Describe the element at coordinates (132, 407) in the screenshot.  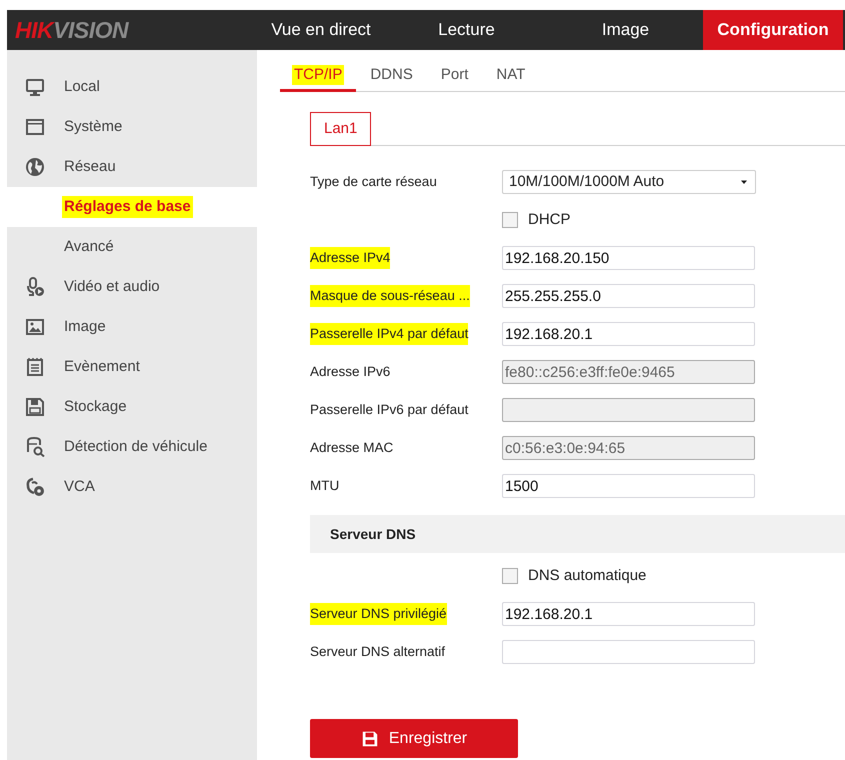
I see `sidebar-item: Stockage` at that location.